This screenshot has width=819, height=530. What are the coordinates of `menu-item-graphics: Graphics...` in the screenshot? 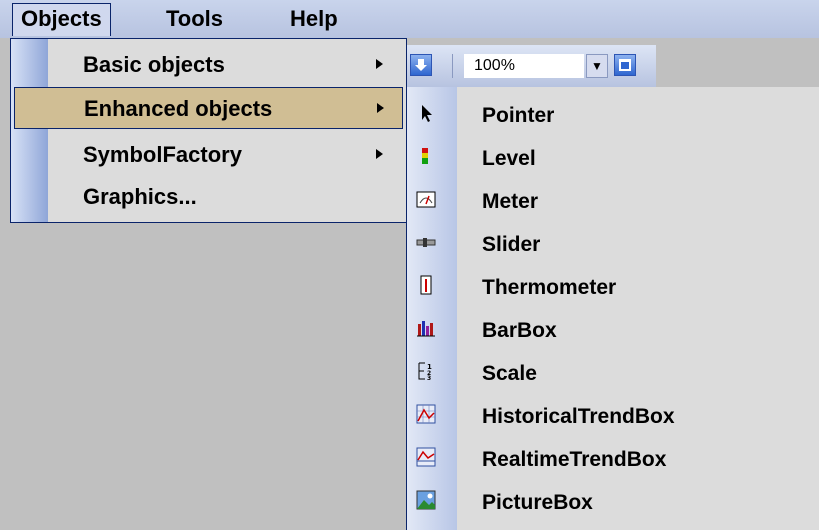 It's located at (227, 196).